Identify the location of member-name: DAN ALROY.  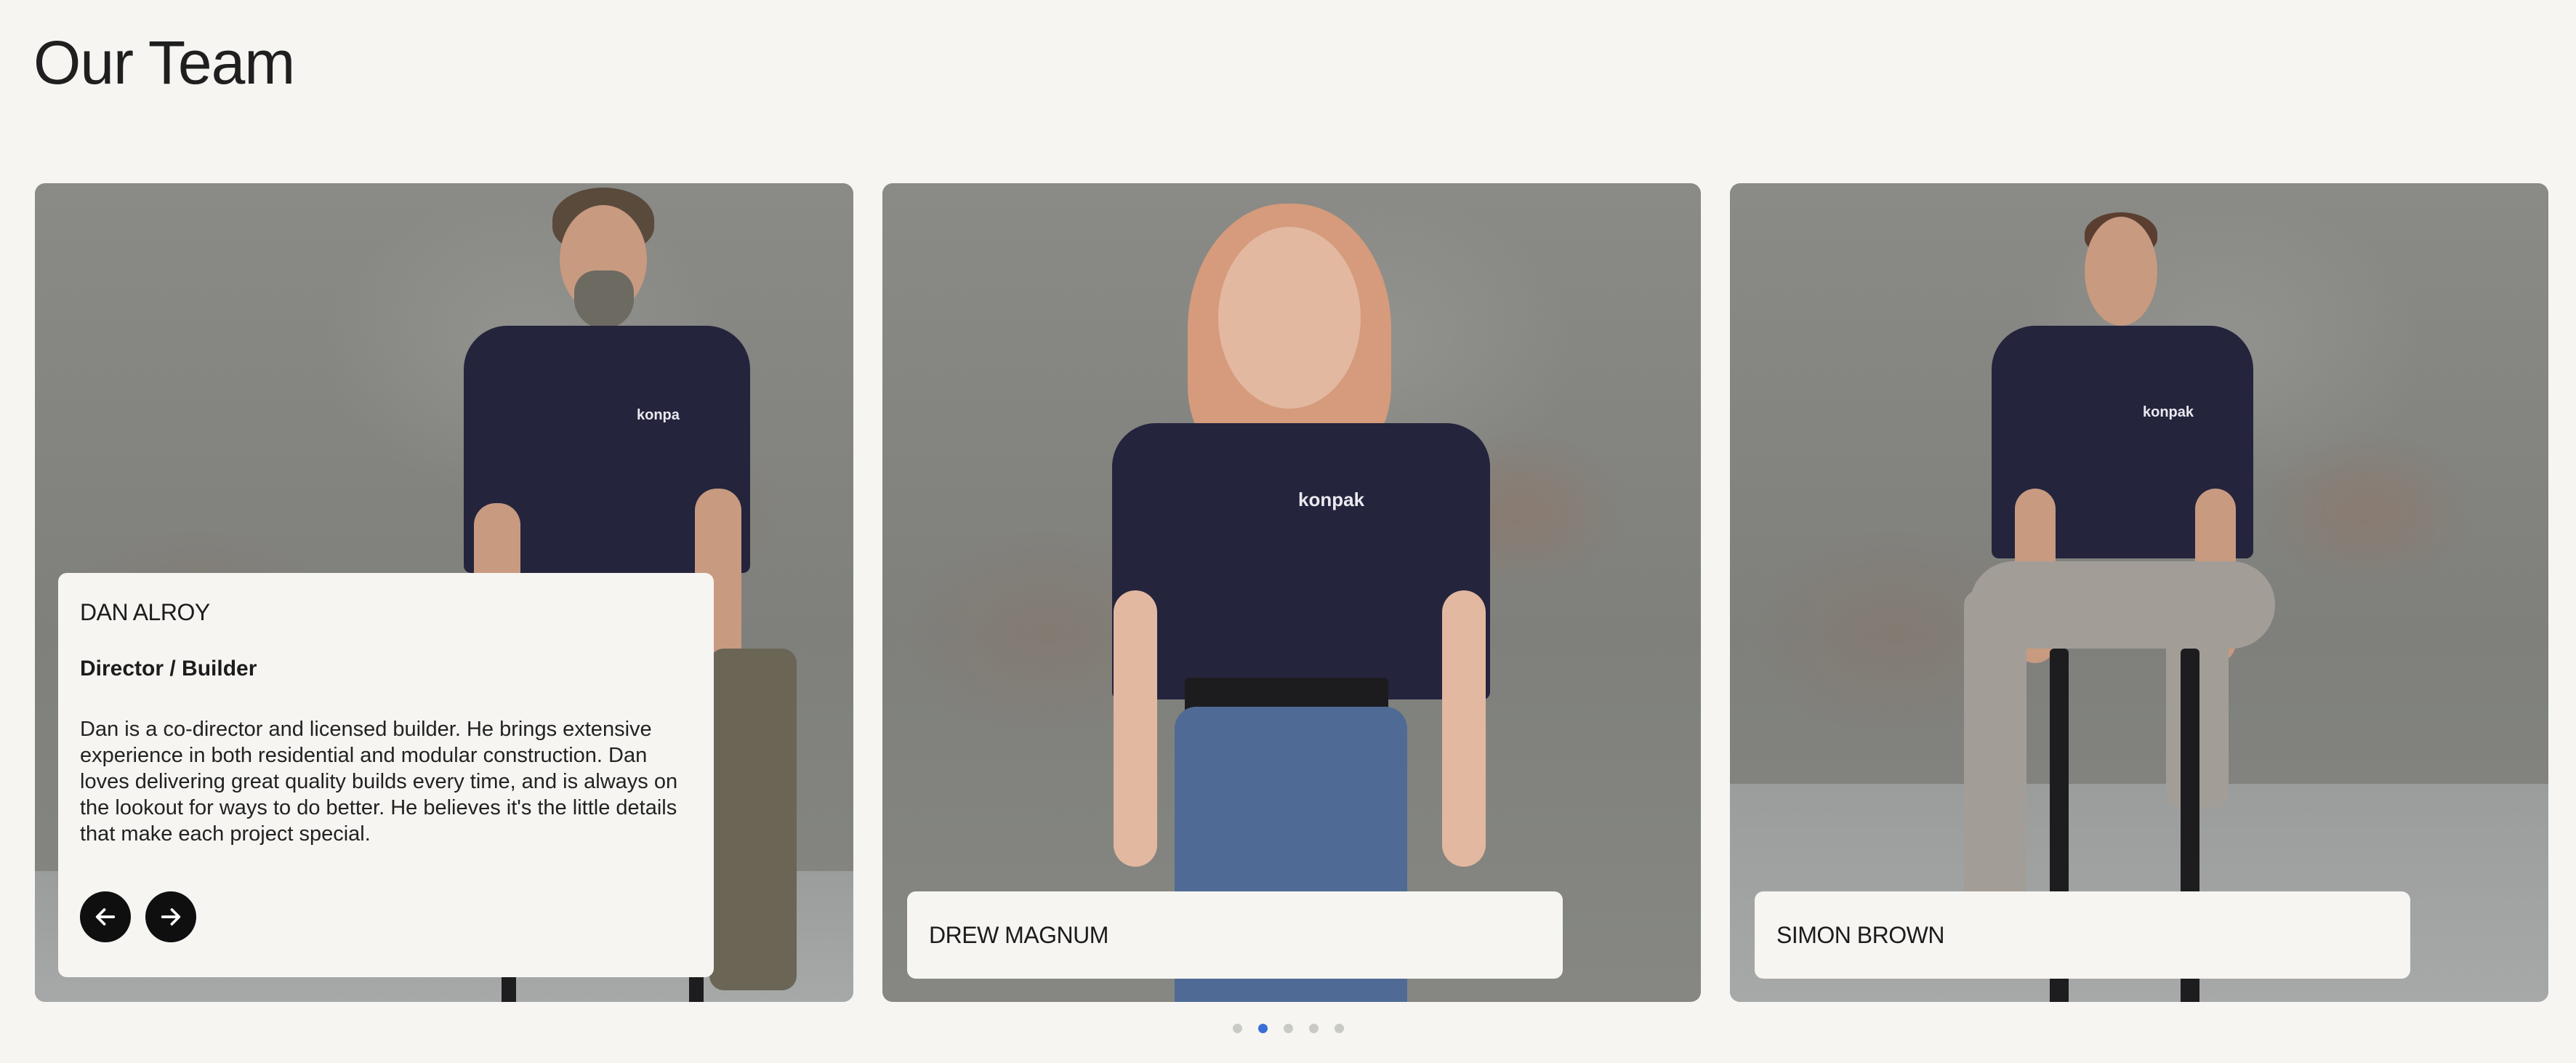
(145, 612).